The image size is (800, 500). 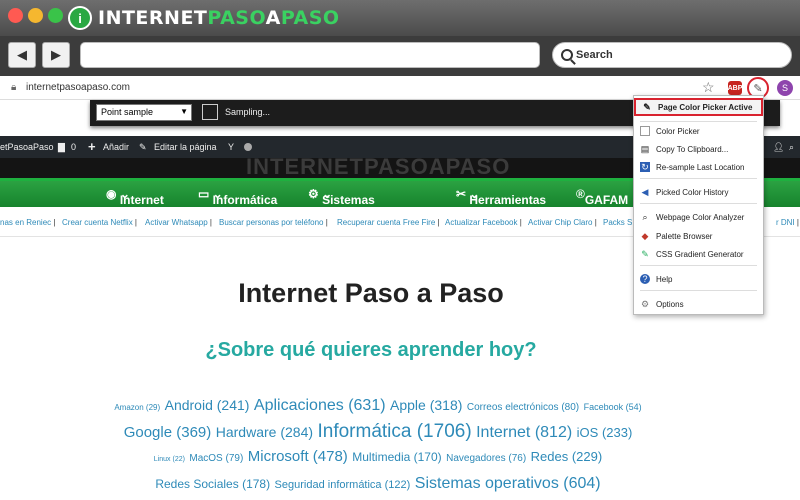 What do you see at coordinates (210, 112) in the screenshot?
I see `sampled-color-swatch` at bounding box center [210, 112].